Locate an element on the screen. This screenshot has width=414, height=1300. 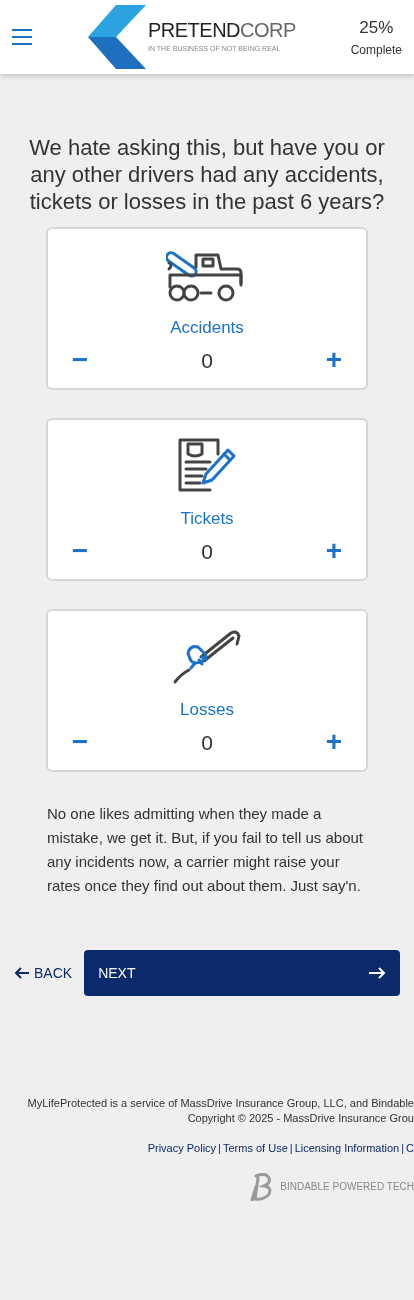
menu-icon is located at coordinates (22, 37).